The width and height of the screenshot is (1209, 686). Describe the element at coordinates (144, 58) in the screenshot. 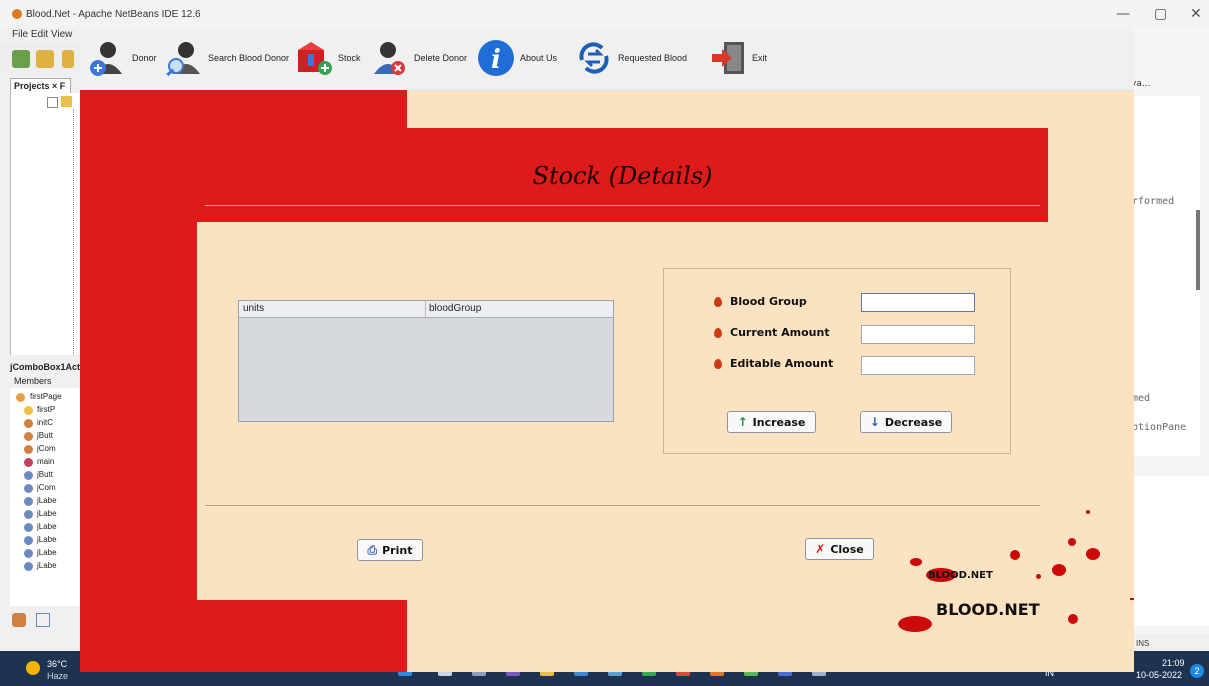

I see `donor-label: Donor` at that location.